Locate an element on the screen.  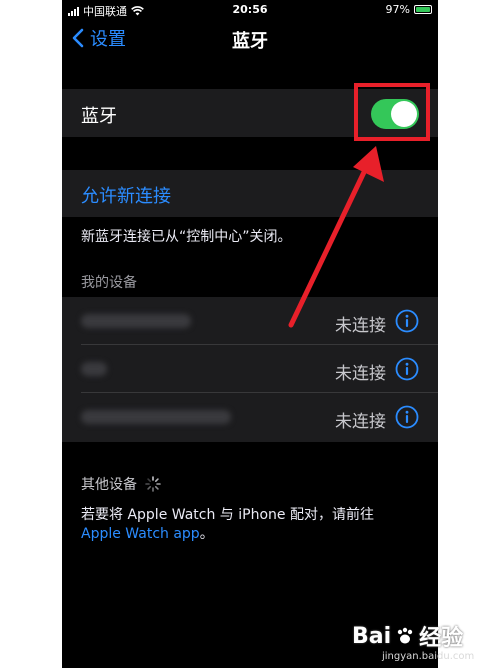
red-arrow-annotation is located at coordinates (336, 237).